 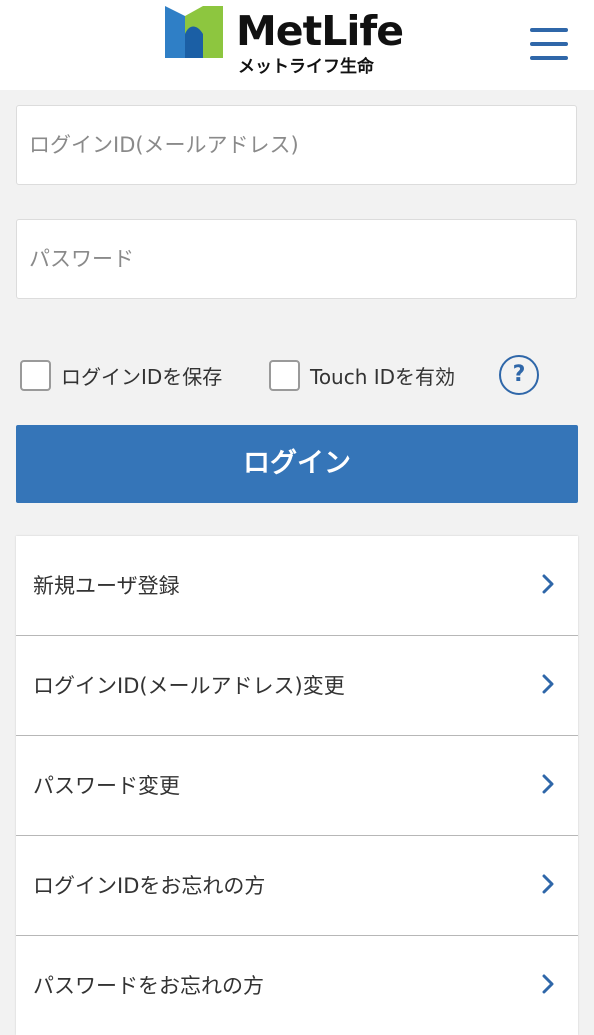 I want to click on touch-id-label: Touch IDを有効, so click(x=383, y=376).